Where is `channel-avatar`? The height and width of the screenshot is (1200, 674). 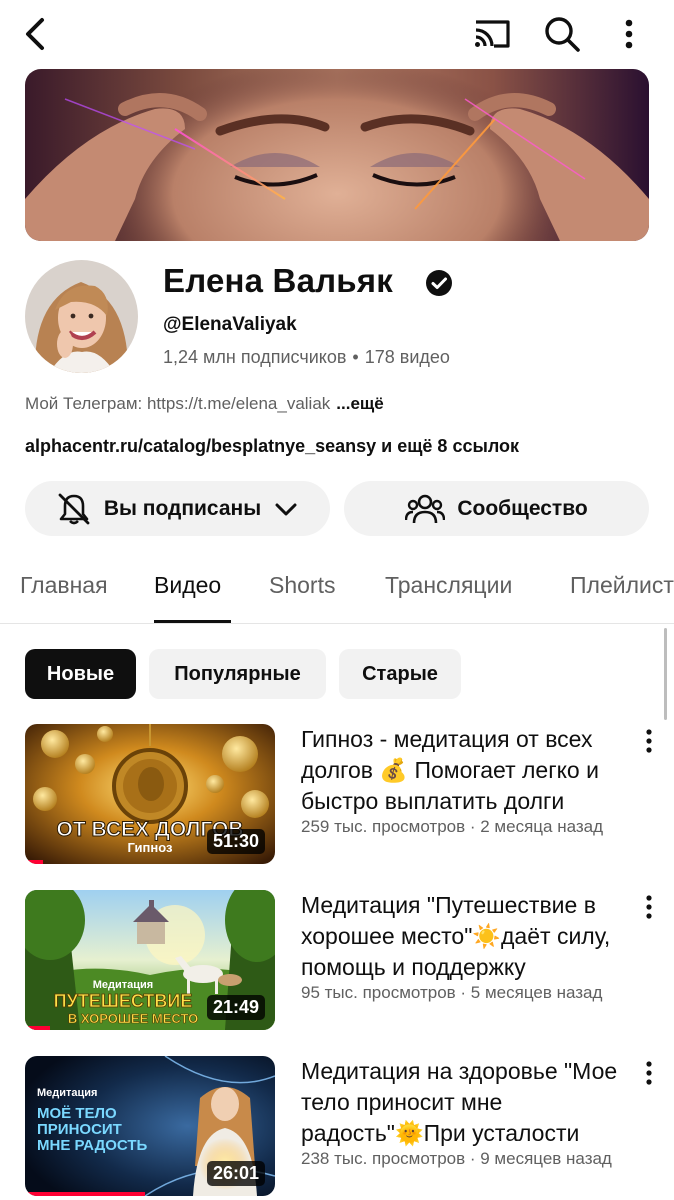
channel-avatar is located at coordinates (81, 316).